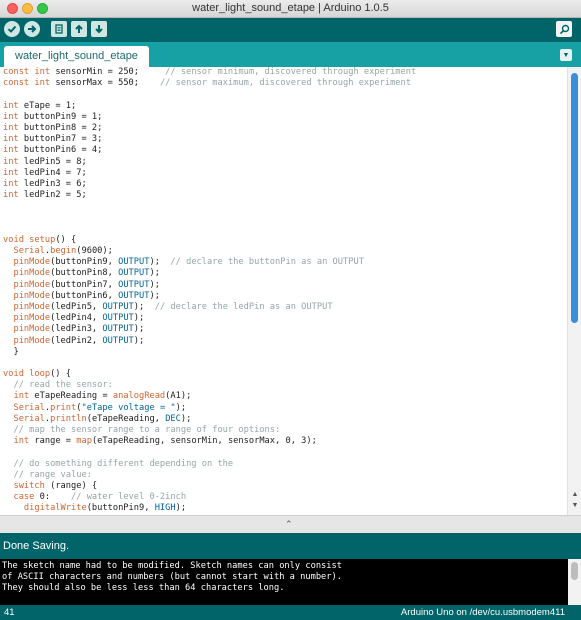 This screenshot has width=581, height=620. I want to click on check-icon, so click(12, 29).